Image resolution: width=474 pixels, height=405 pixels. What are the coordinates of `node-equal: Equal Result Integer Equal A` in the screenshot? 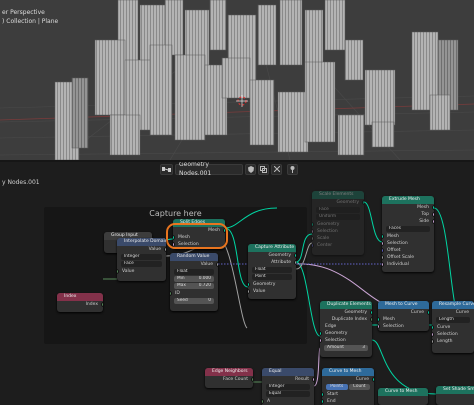 It's located at (288, 386).